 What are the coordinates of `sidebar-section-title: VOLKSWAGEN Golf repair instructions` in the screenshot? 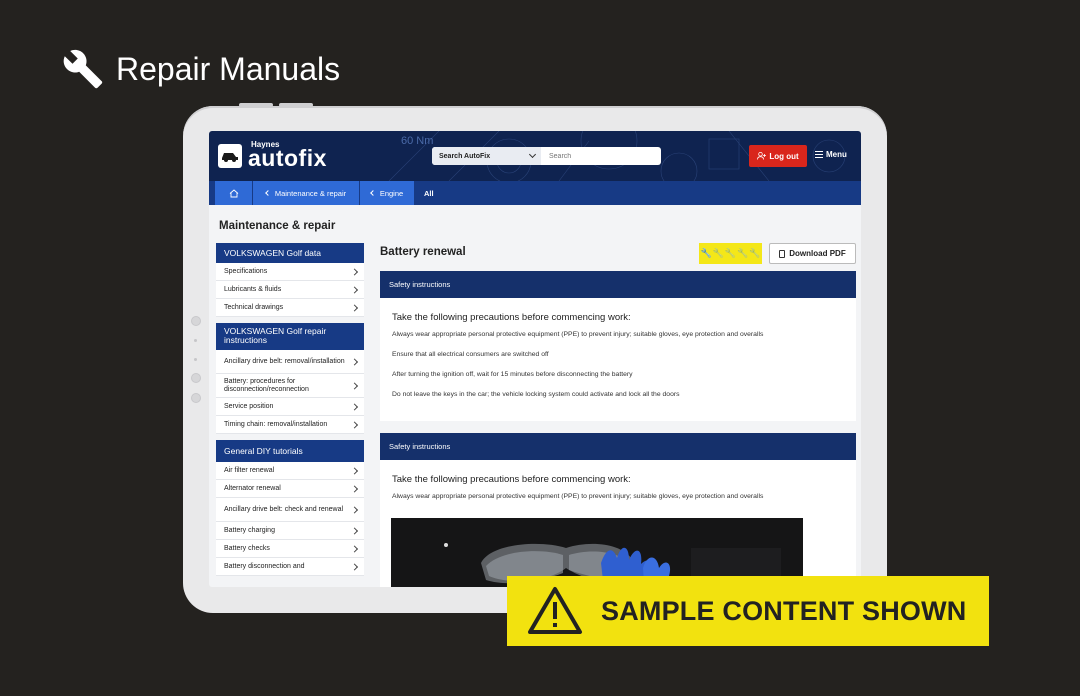 It's located at (290, 336).